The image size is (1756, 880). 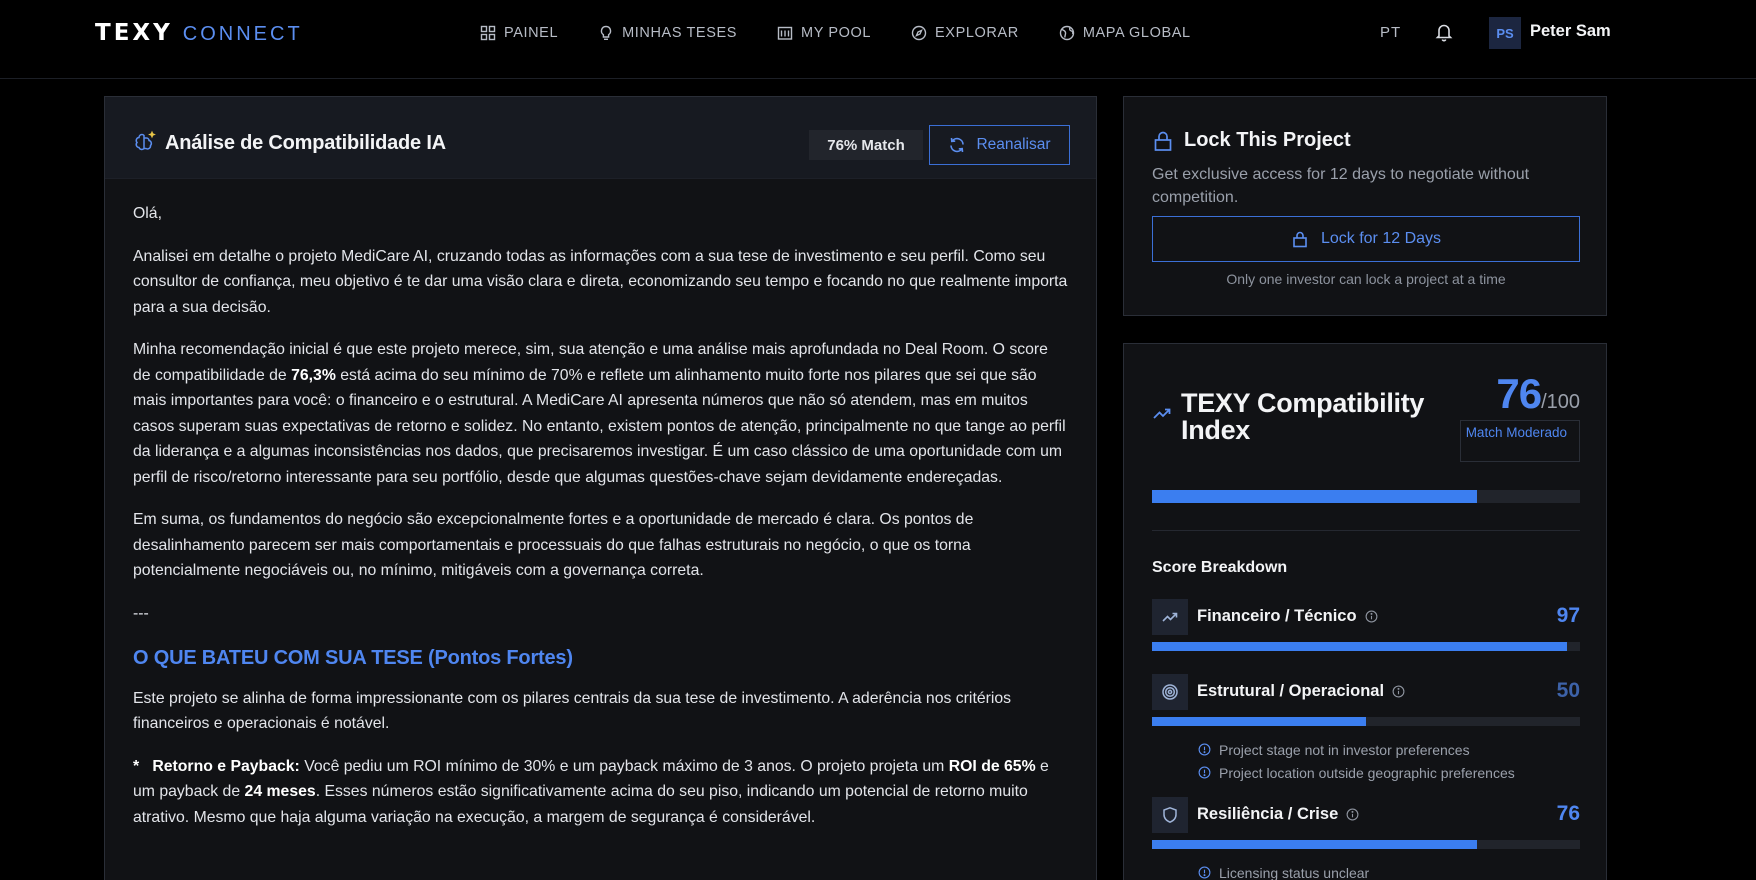 I want to click on score-value: 76, so click(x=1568, y=813).